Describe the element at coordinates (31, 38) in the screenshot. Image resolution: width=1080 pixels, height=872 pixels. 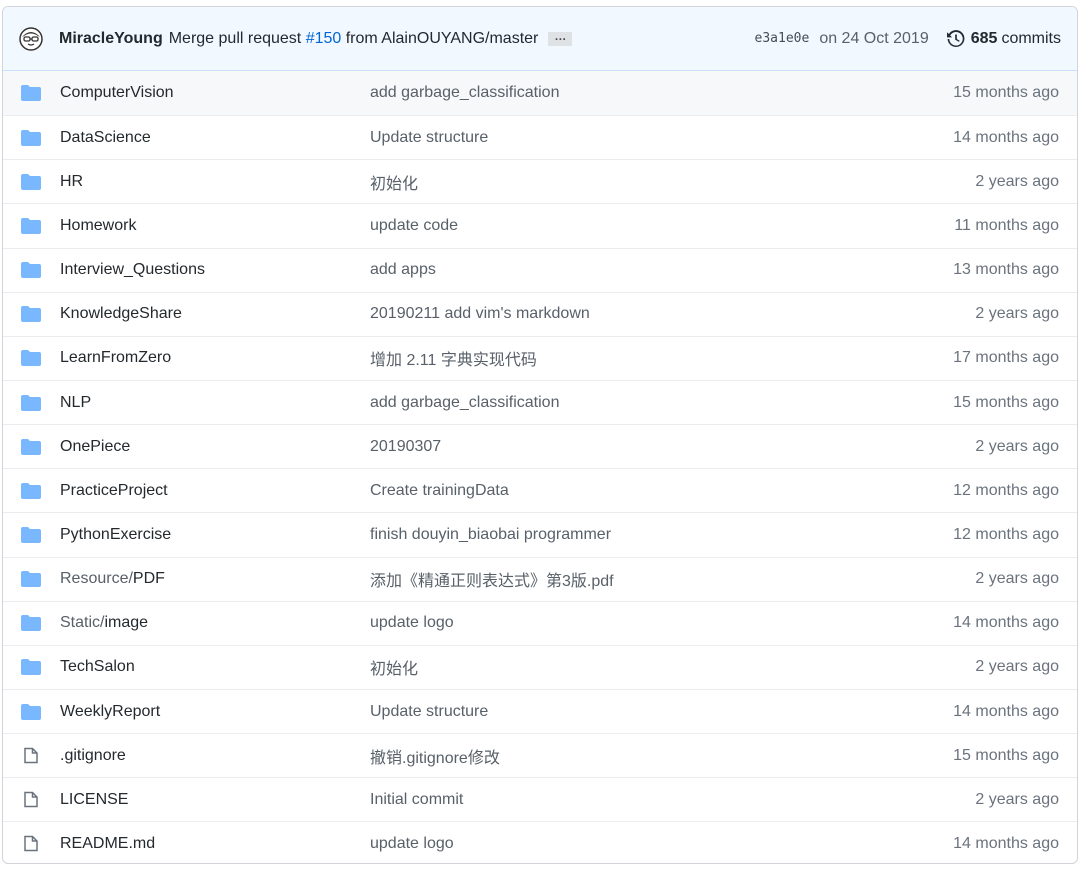
I see `author-avatar` at that location.